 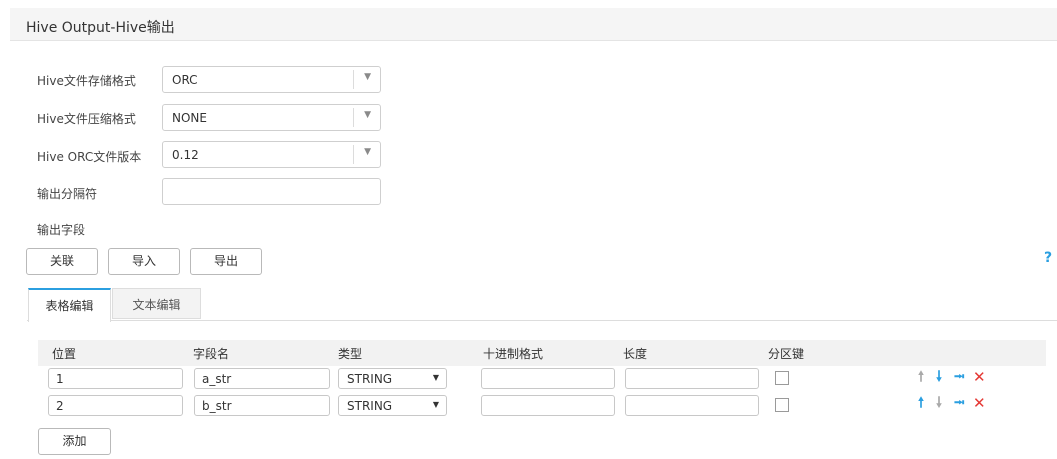 I want to click on export-button: 导出, so click(x=226, y=261).